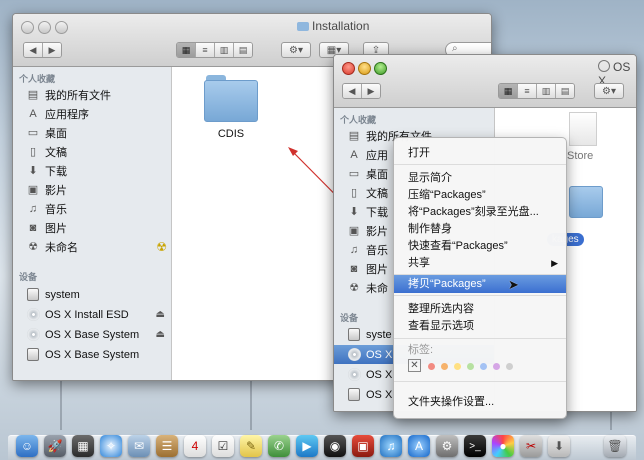 This screenshot has height=460, width=644. What do you see at coordinates (559, 446) in the screenshot?
I see `downloads-stack-icon: ⬇` at bounding box center [559, 446].